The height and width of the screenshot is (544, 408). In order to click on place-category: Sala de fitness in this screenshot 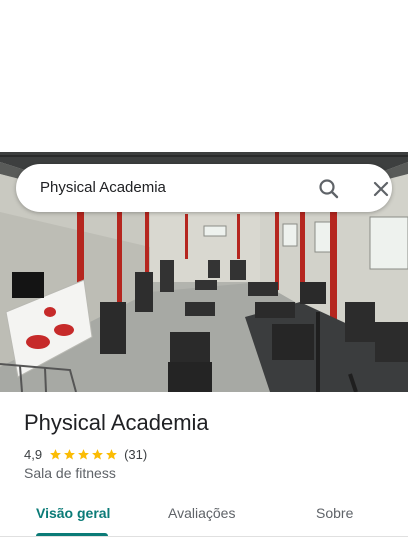, I will do `click(70, 473)`.